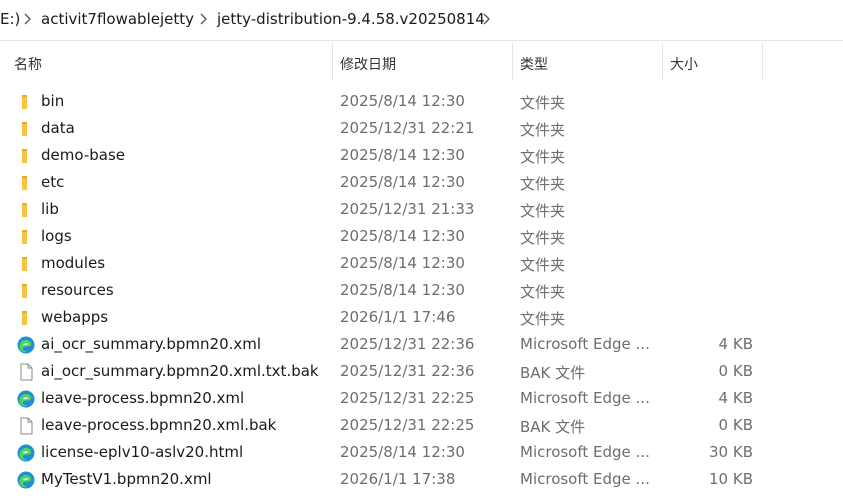 Image resolution: width=843 pixels, height=500 pixels. I want to click on file-row: data 2025/12/31 22:21 文件夹, so click(421, 128).